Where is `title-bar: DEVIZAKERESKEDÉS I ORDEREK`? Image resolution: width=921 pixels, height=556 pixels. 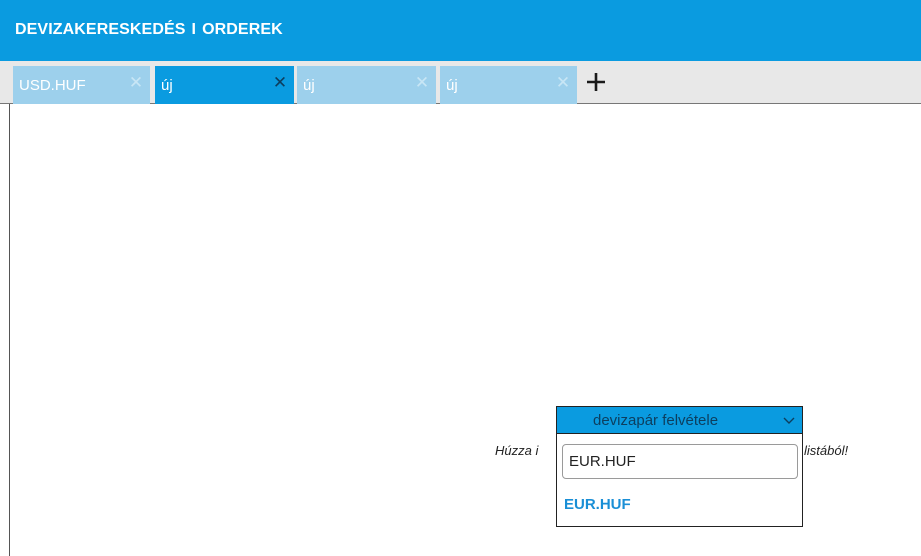
title-bar: DEVIZAKERESKEDÉS I ORDEREK is located at coordinates (460, 30).